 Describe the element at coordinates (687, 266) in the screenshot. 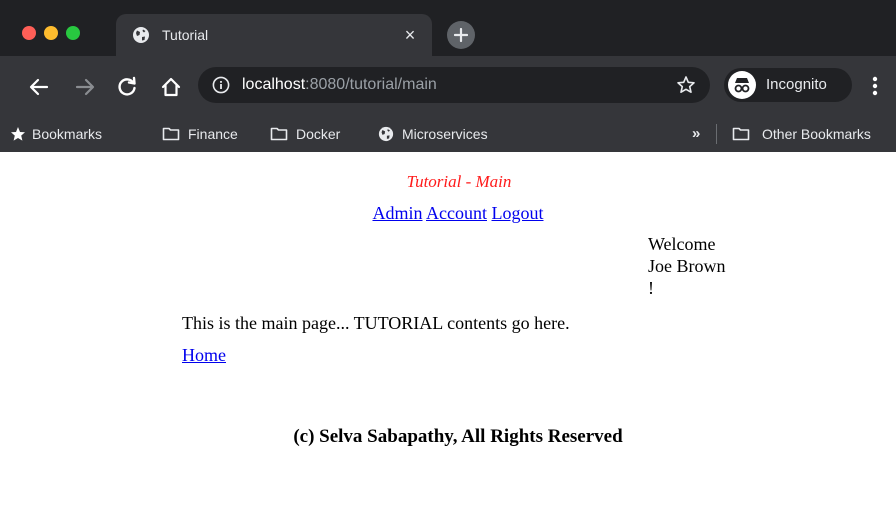

I see `user-name: Joe Brown` at that location.